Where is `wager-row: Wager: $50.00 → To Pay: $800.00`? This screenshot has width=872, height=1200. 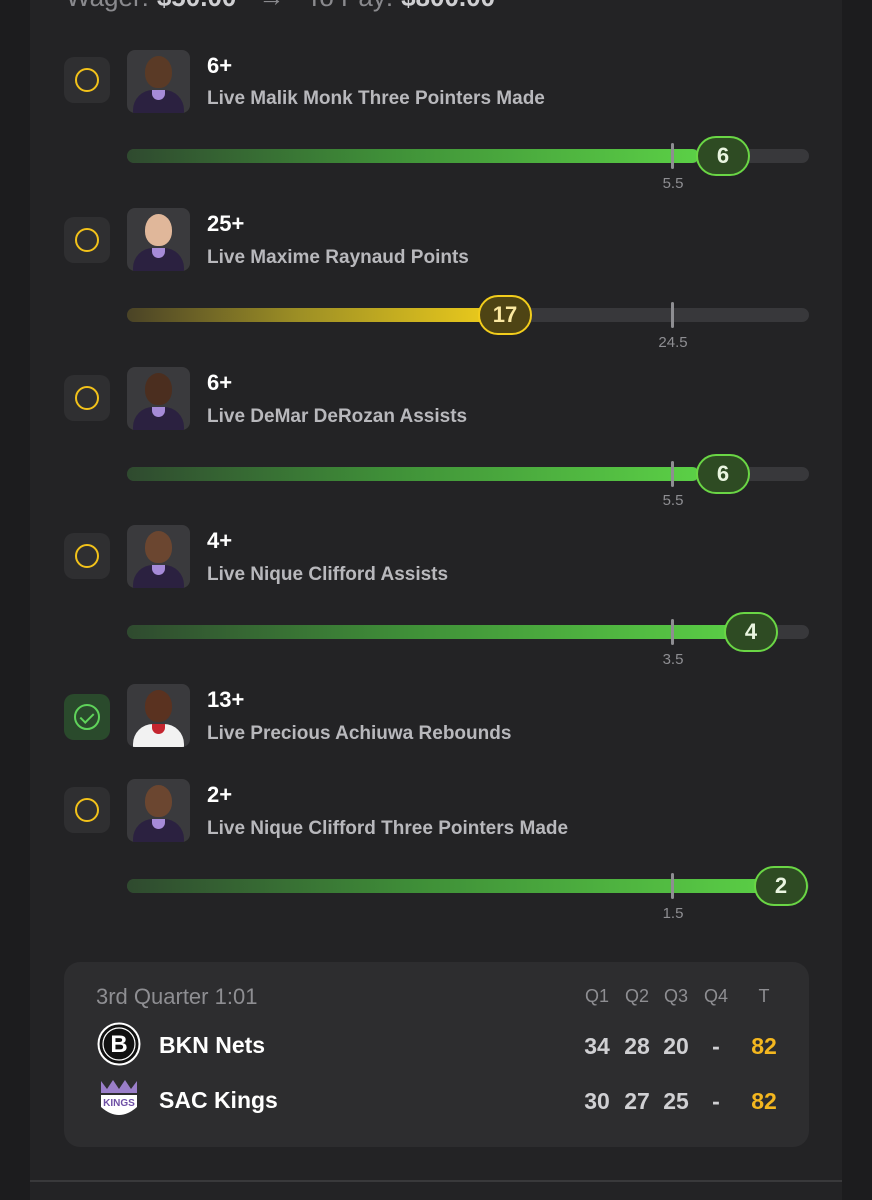
wager-row: Wager: $50.00 → To Pay: $800.00 is located at coordinates (280, 6).